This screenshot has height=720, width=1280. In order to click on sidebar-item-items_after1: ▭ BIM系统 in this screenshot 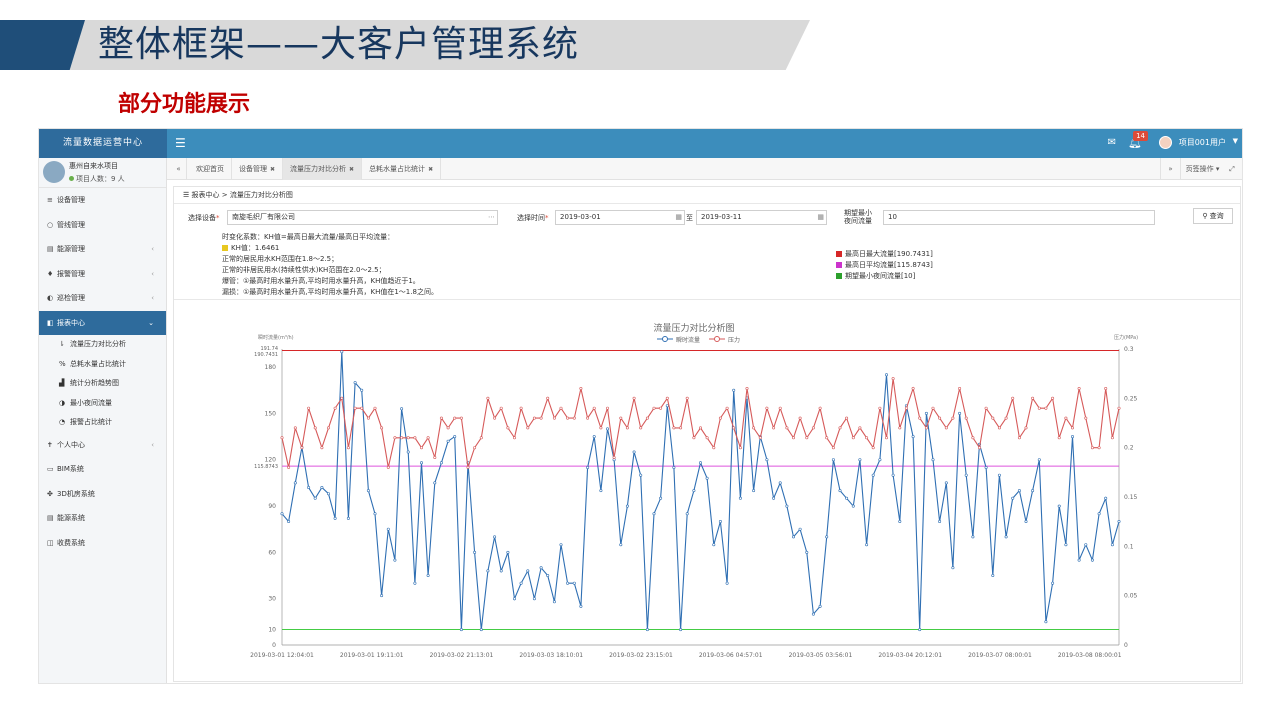, I will do `click(102, 469)`.